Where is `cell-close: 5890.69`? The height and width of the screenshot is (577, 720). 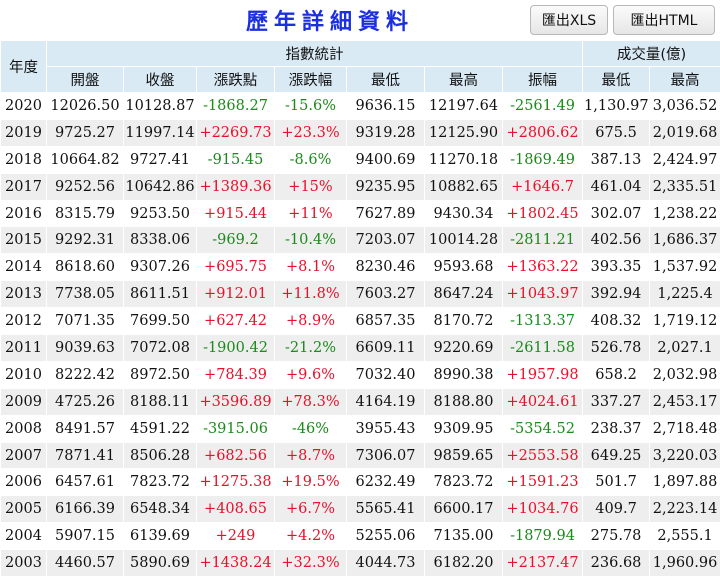 cell-close: 5890.69 is located at coordinates (160, 563).